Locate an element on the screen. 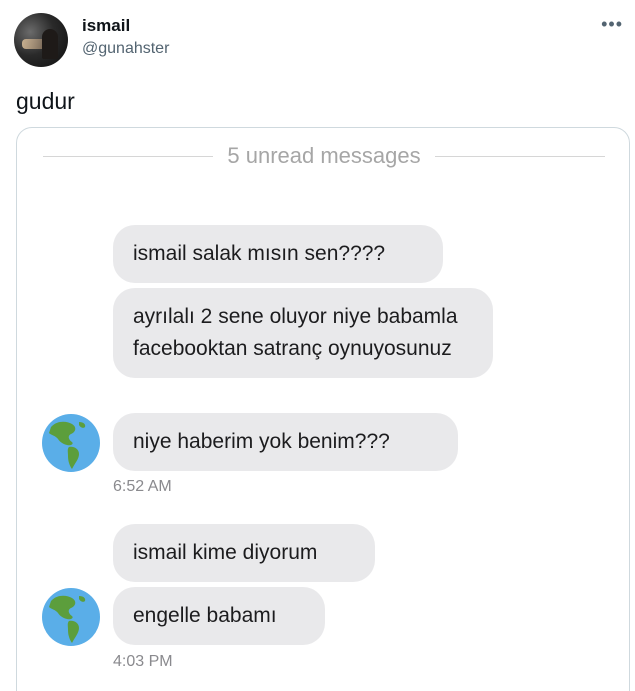 This screenshot has width=635, height=691. unread-divider: 5 unread messages is located at coordinates (324, 155).